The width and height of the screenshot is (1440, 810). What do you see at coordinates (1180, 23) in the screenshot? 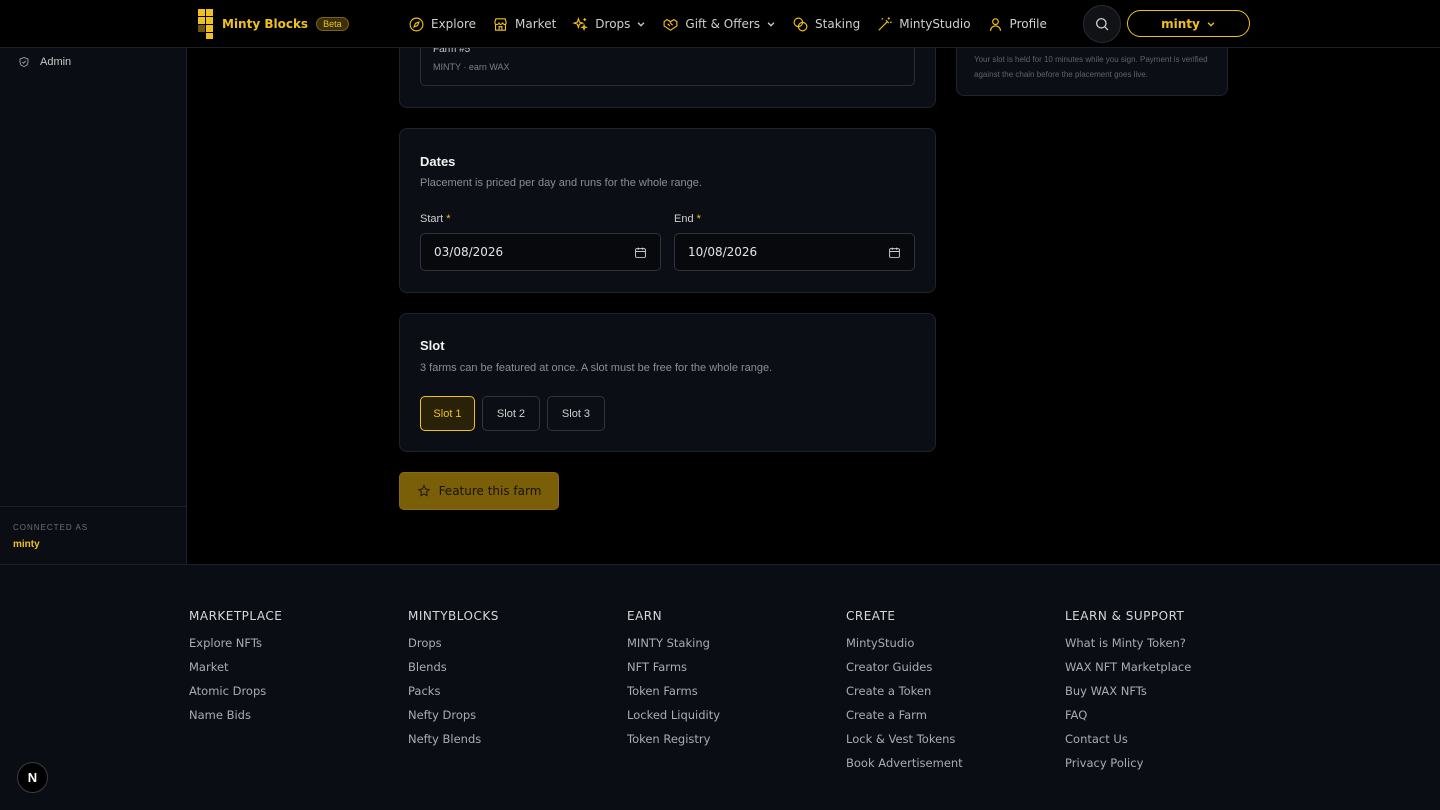
I see `account-name: minty` at bounding box center [1180, 23].